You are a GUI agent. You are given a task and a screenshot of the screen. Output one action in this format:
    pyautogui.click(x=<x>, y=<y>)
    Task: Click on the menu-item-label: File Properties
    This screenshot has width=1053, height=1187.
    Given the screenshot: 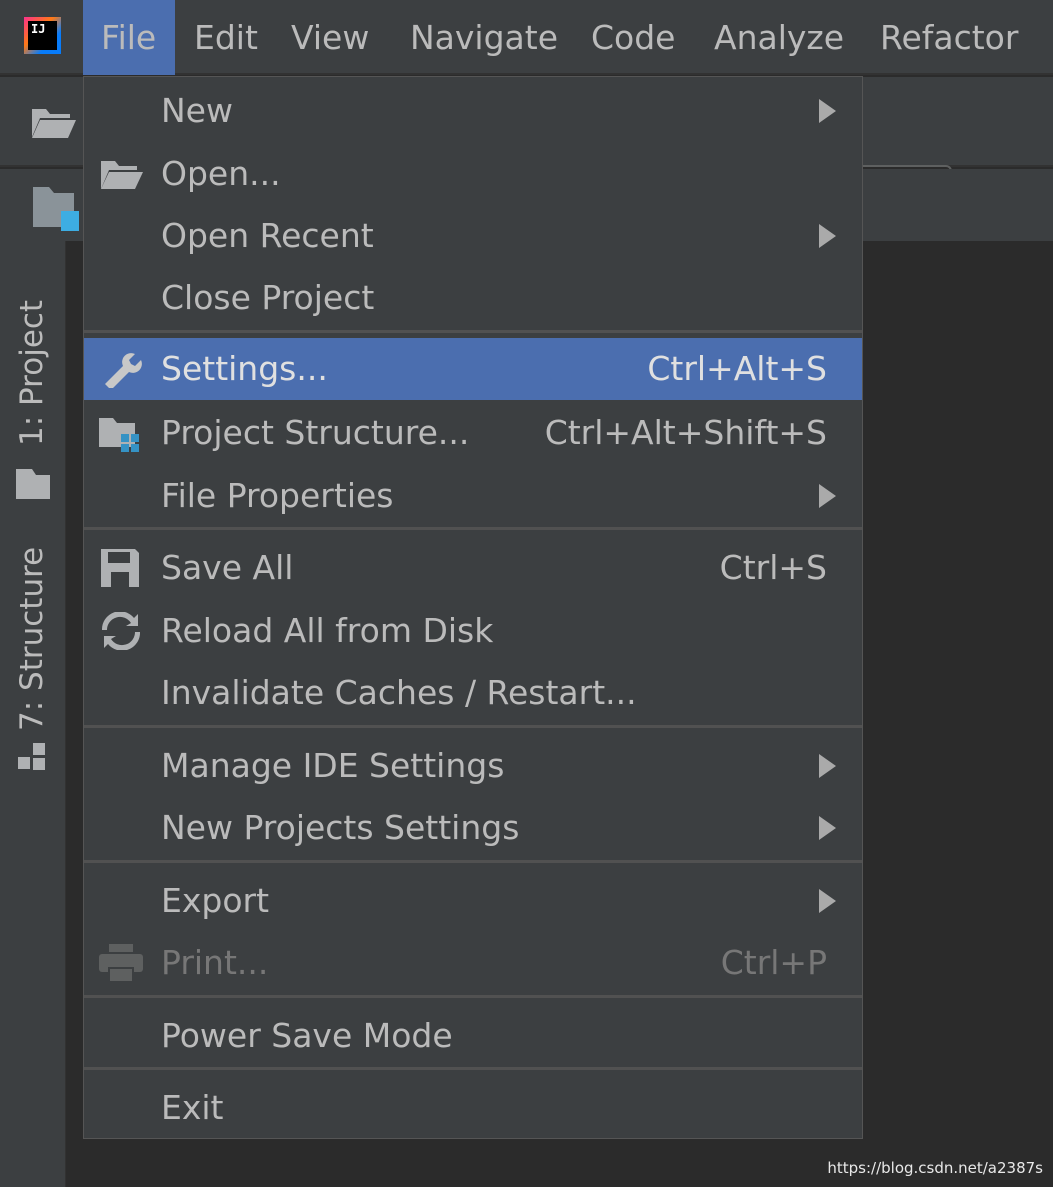 What is the action you would take?
    pyautogui.click(x=277, y=495)
    